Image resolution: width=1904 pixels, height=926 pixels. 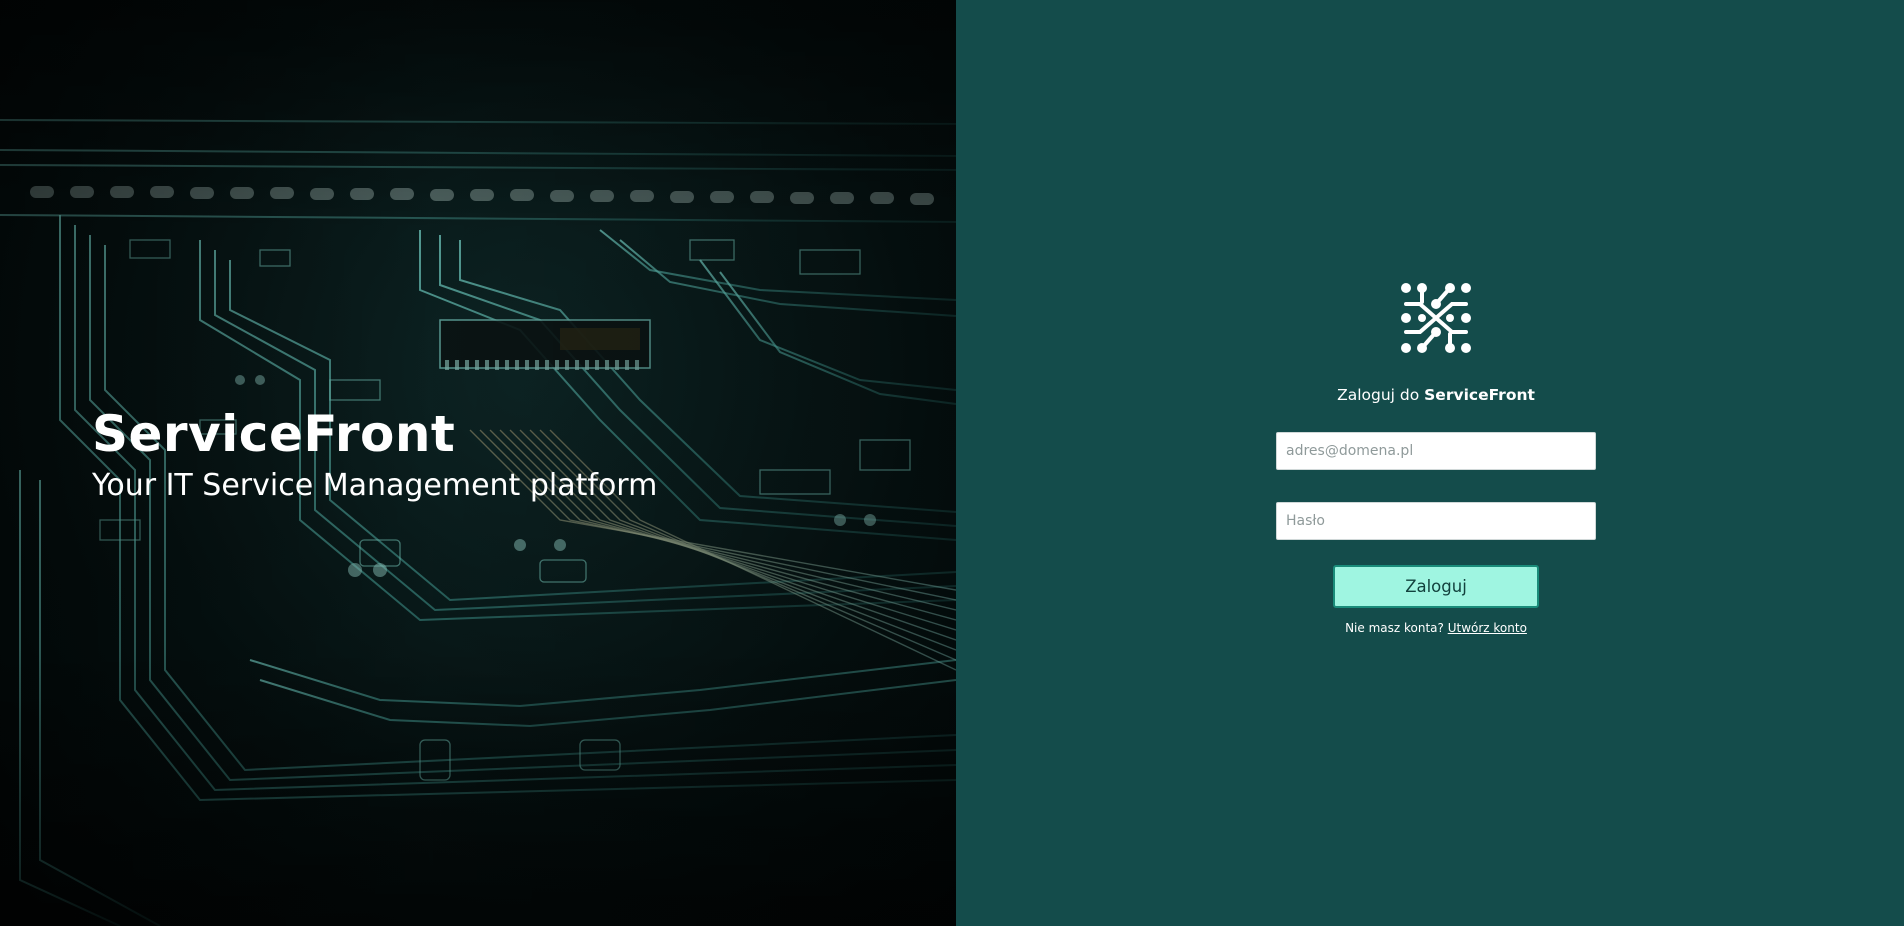 What do you see at coordinates (1381, 395) in the screenshot?
I see `login-heading-prefix: Zaloguj do` at bounding box center [1381, 395].